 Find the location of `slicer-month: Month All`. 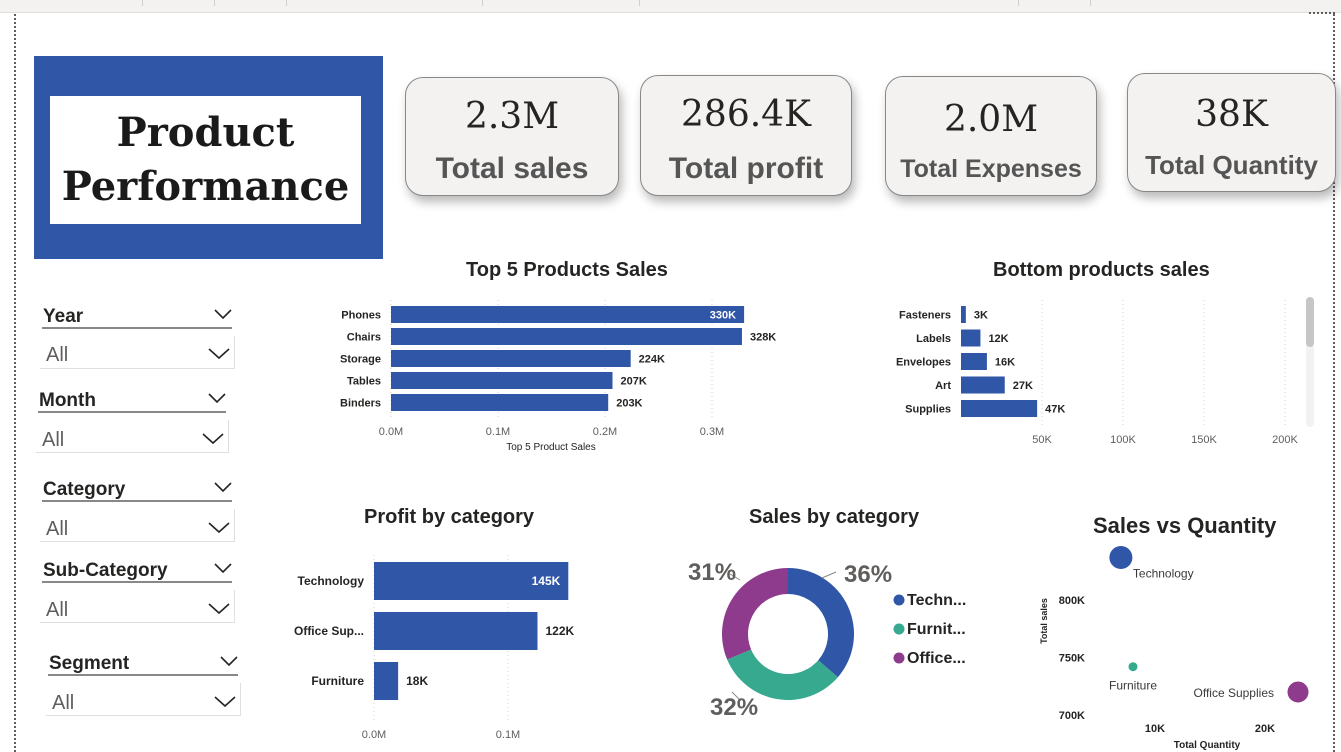

slicer-month: Month All is located at coordinates (132, 420).